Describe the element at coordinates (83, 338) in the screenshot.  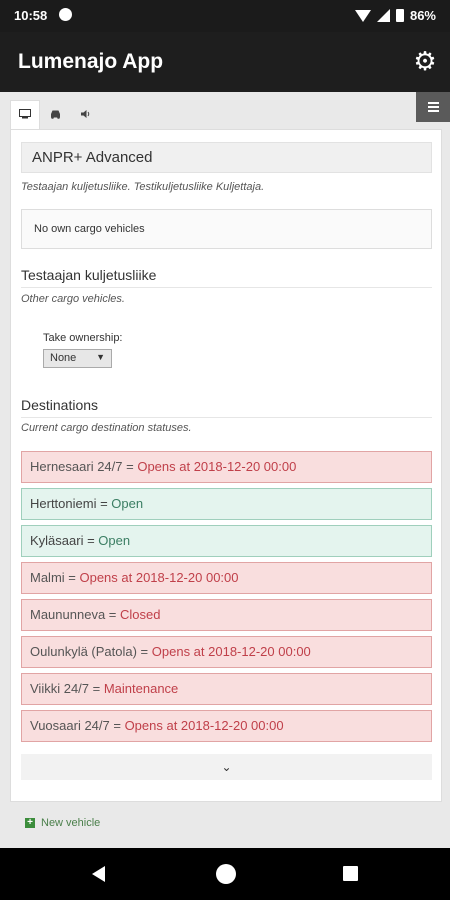
I see `ownership-label: Take ownership:` at that location.